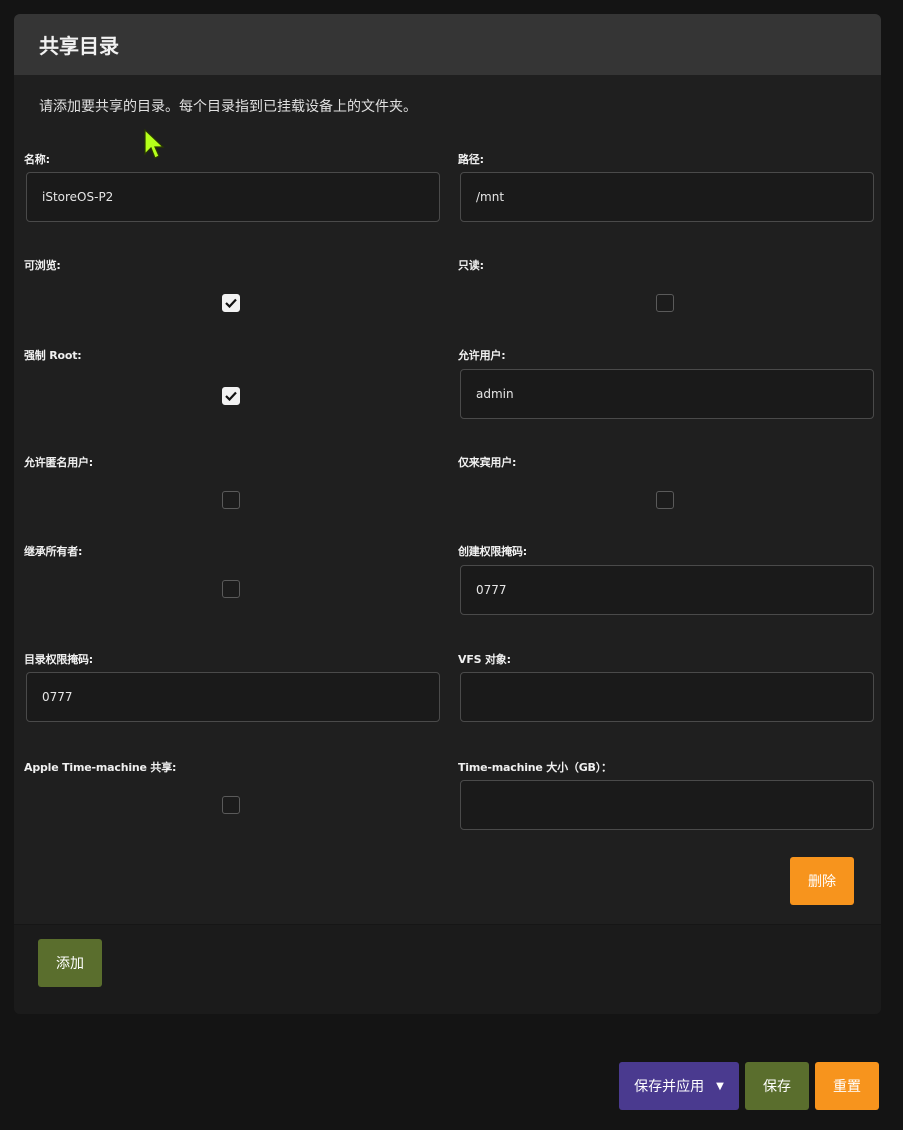 This screenshot has width=903, height=1130. I want to click on inherit-owner-checkbox, so click(231, 589).